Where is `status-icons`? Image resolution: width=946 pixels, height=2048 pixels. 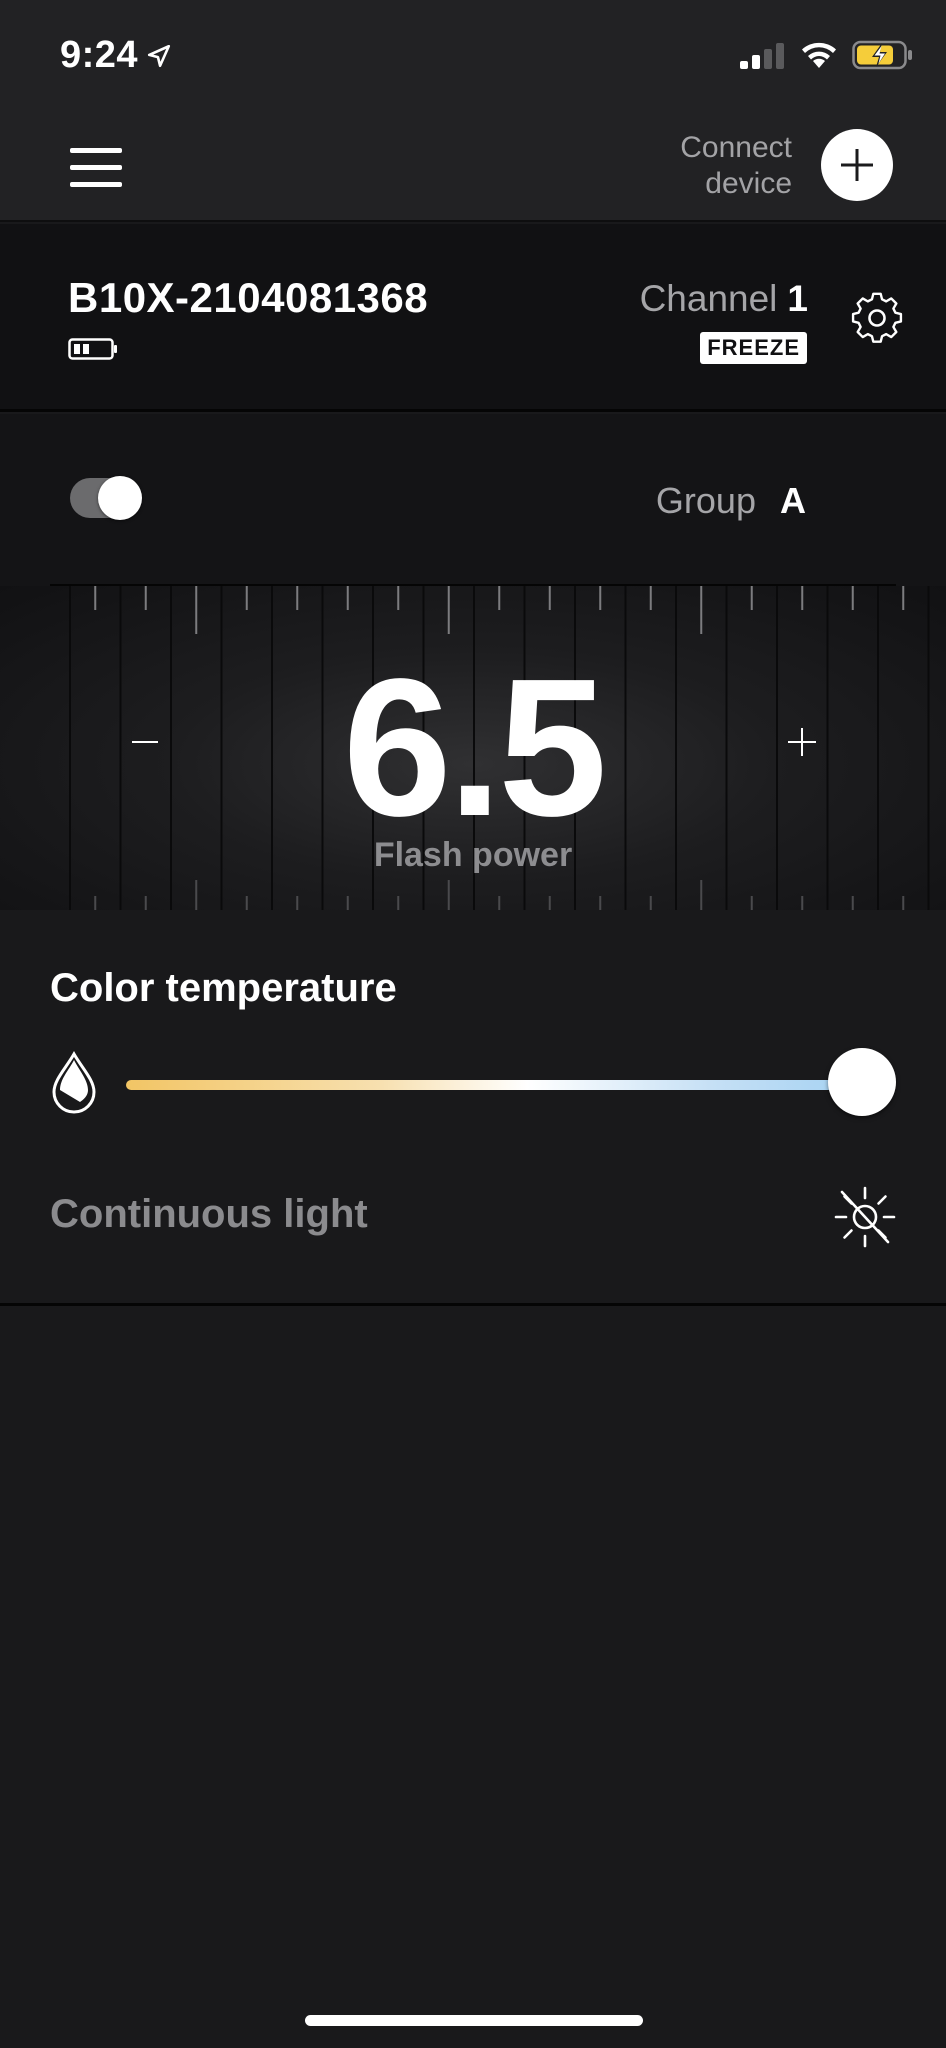 status-icons is located at coordinates (827, 55).